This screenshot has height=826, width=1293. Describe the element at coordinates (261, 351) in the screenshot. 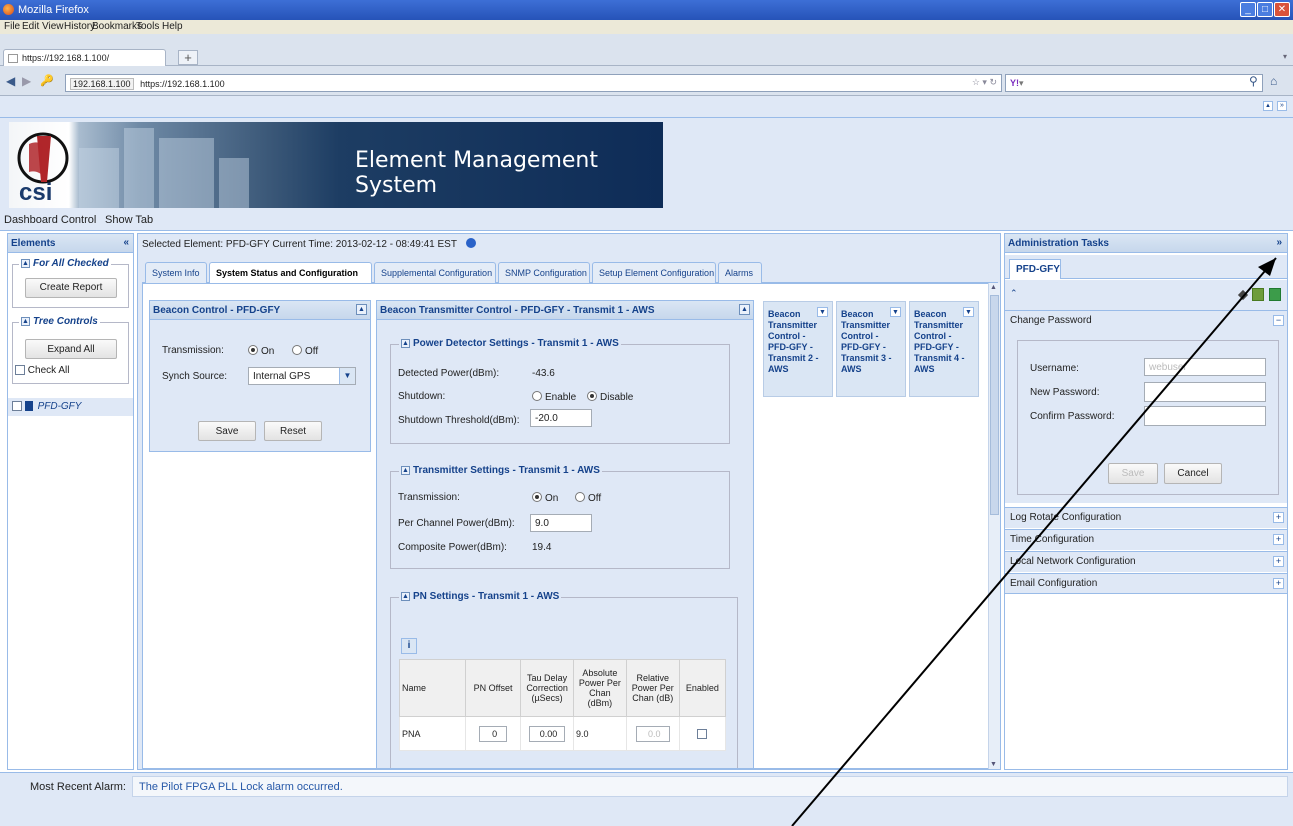

I see `transmission-on-radio: On` at that location.